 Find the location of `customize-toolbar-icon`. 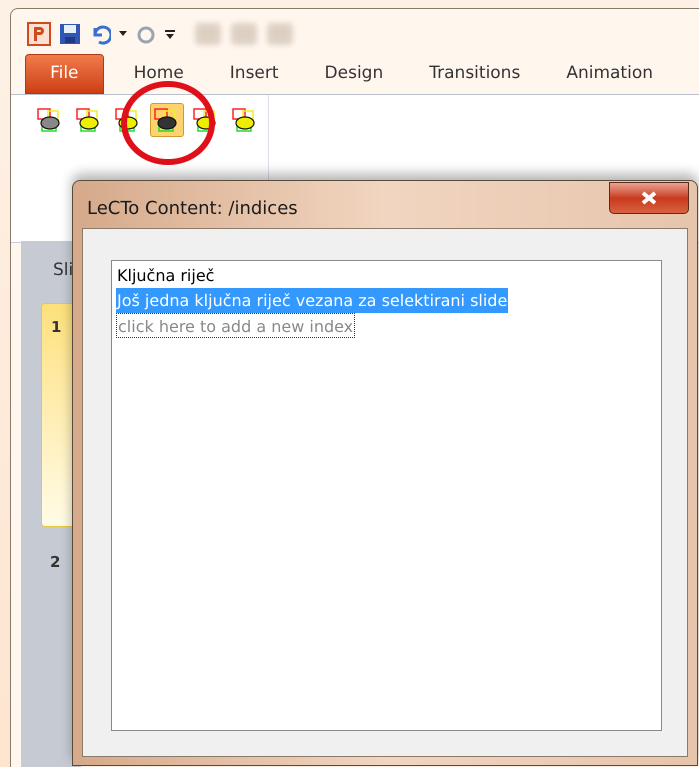

customize-toolbar-icon is located at coordinates (170, 34).